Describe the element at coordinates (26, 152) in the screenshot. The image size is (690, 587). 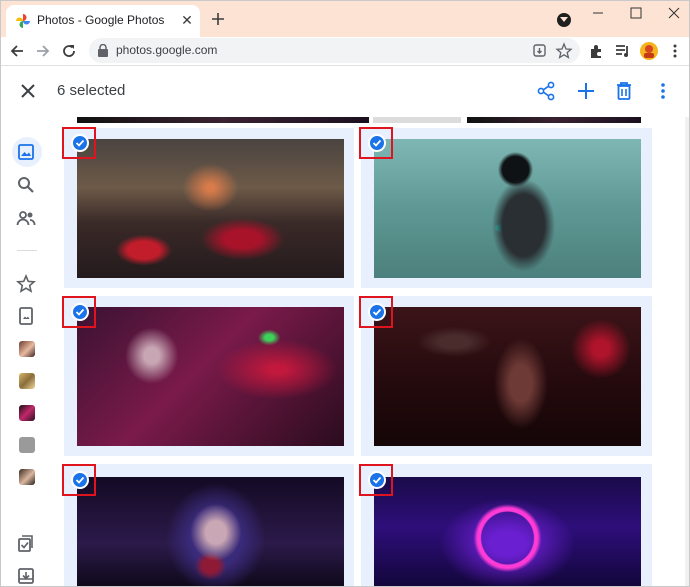
I see `photos-icon` at that location.